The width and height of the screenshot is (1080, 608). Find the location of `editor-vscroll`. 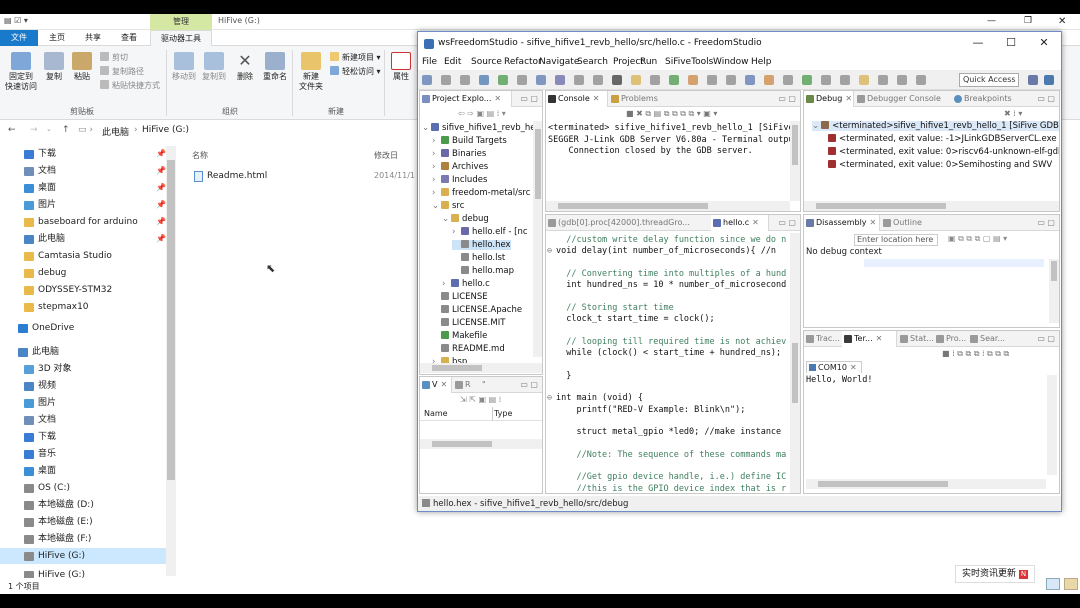

editor-vscroll is located at coordinates (795, 363).